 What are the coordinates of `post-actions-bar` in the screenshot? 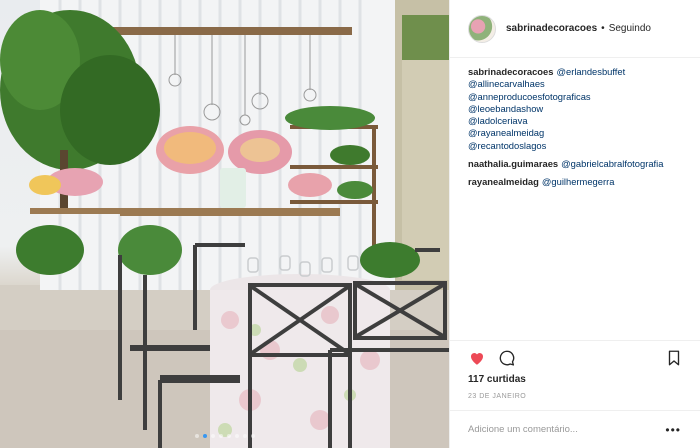 It's located at (575, 355).